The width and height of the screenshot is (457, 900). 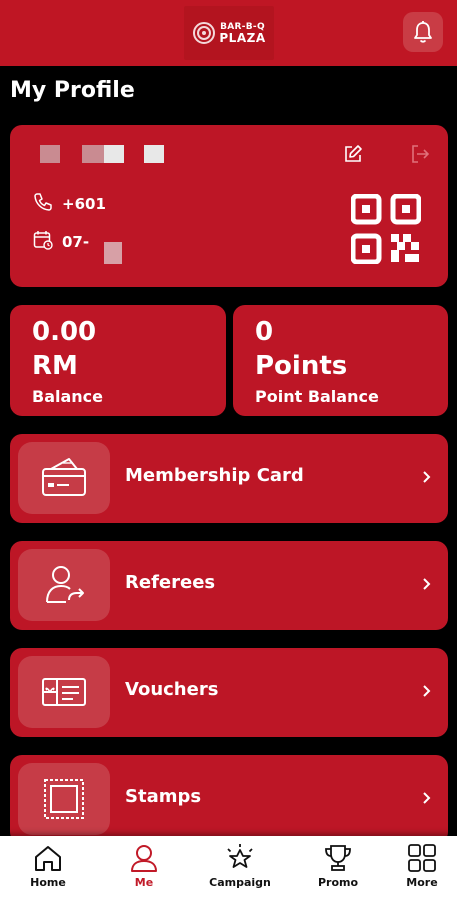 I want to click on nav-campaign: Campaign, so click(x=240, y=868).